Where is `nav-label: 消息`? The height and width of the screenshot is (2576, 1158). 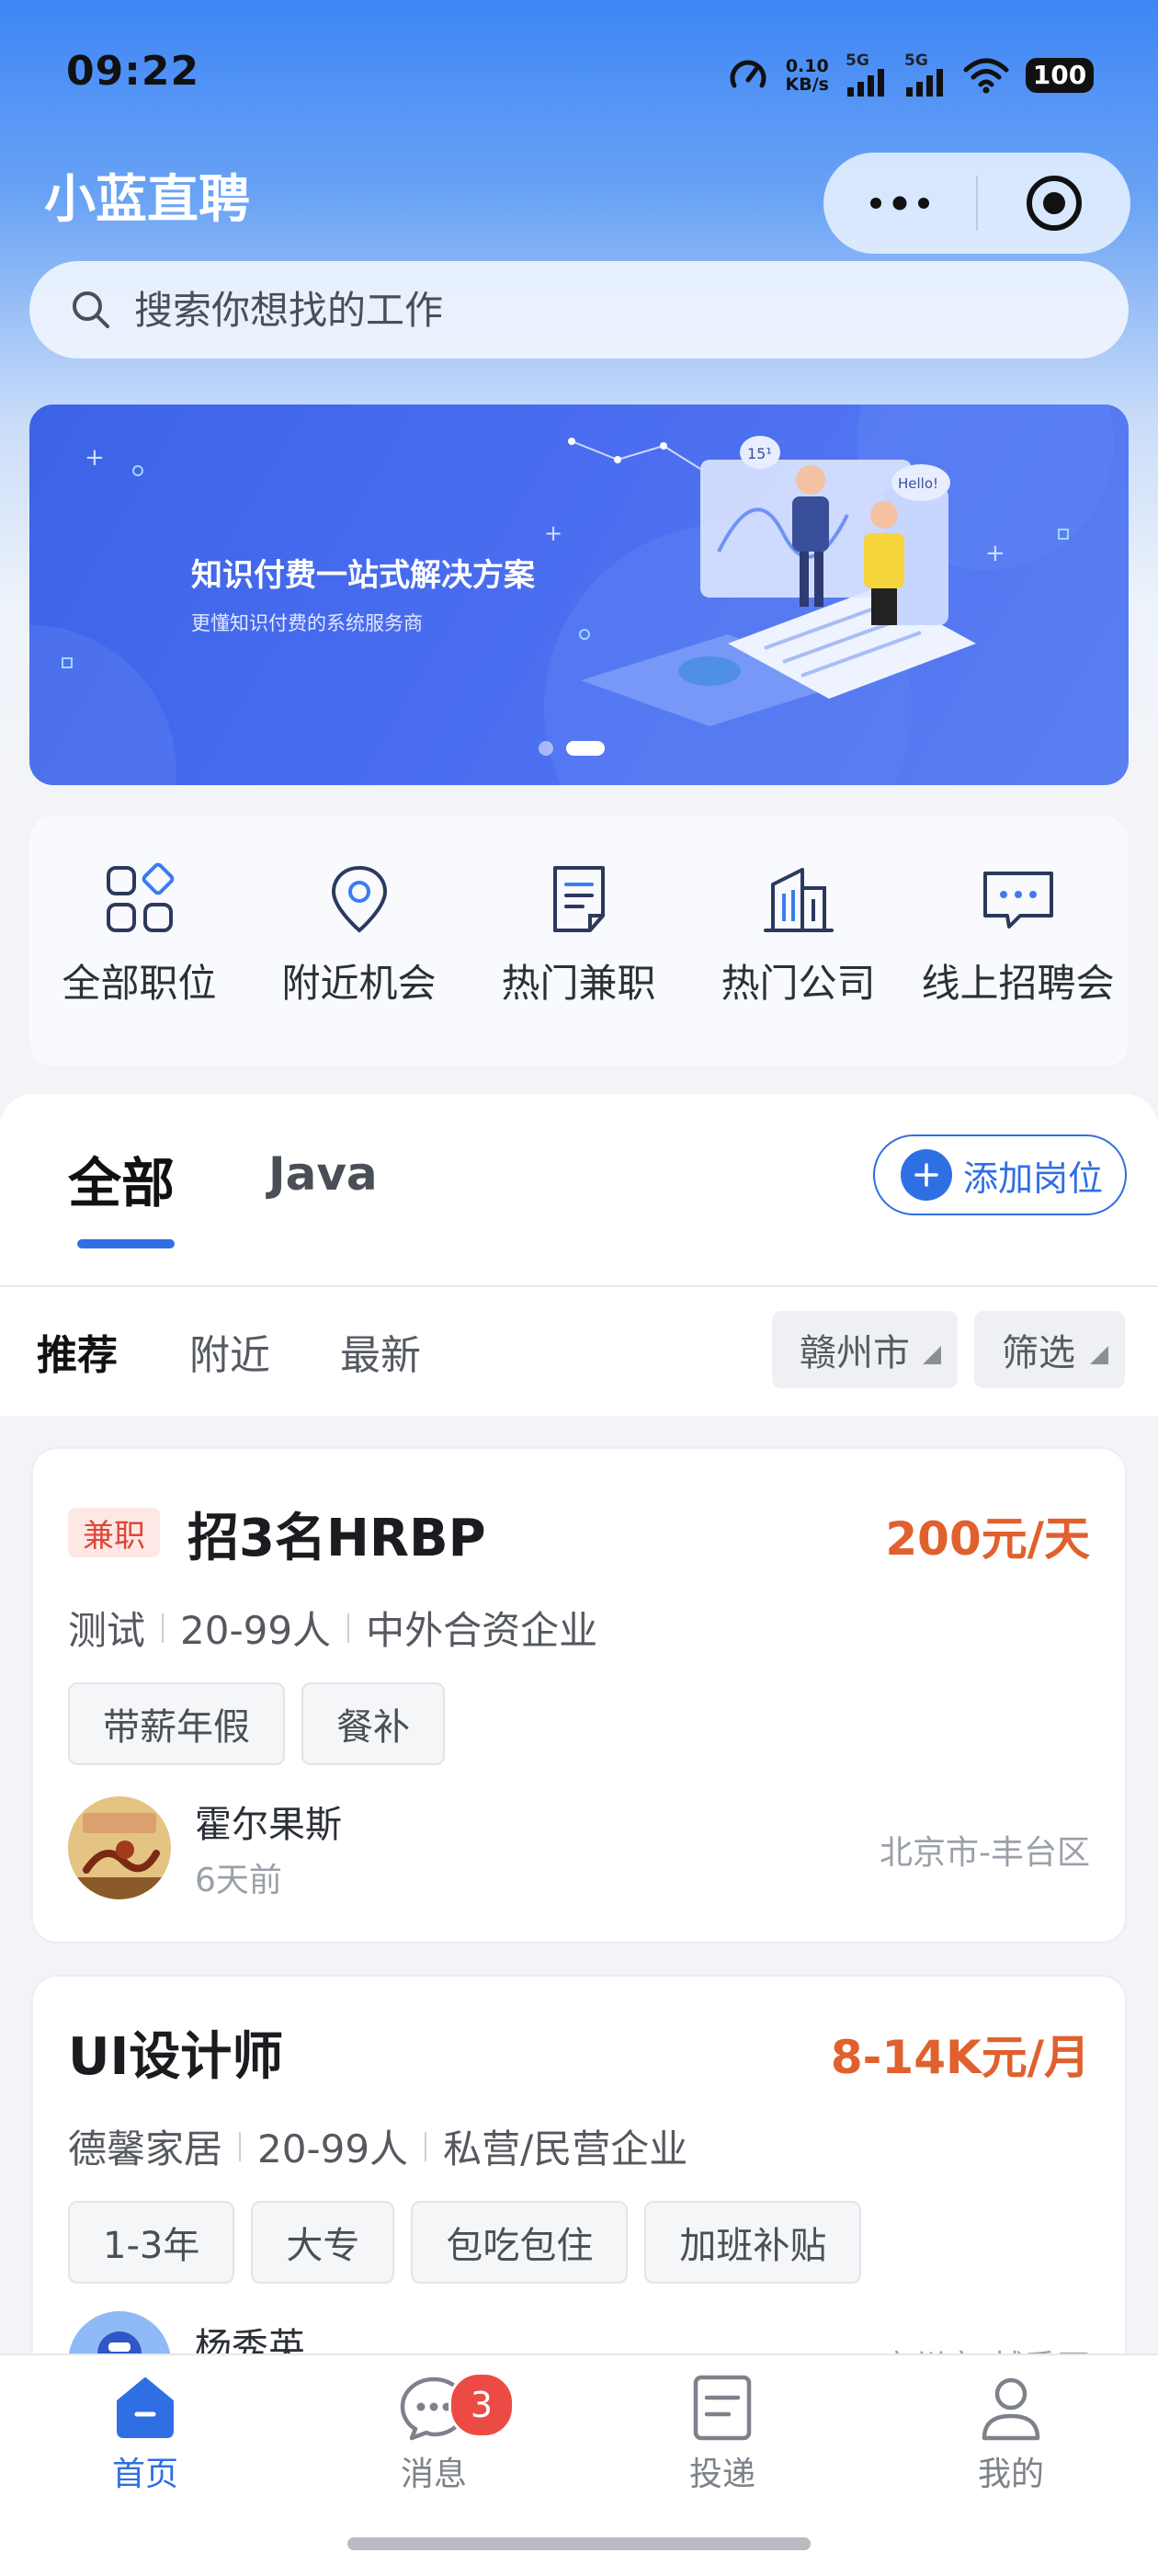
nav-label: 消息 is located at coordinates (433, 2474).